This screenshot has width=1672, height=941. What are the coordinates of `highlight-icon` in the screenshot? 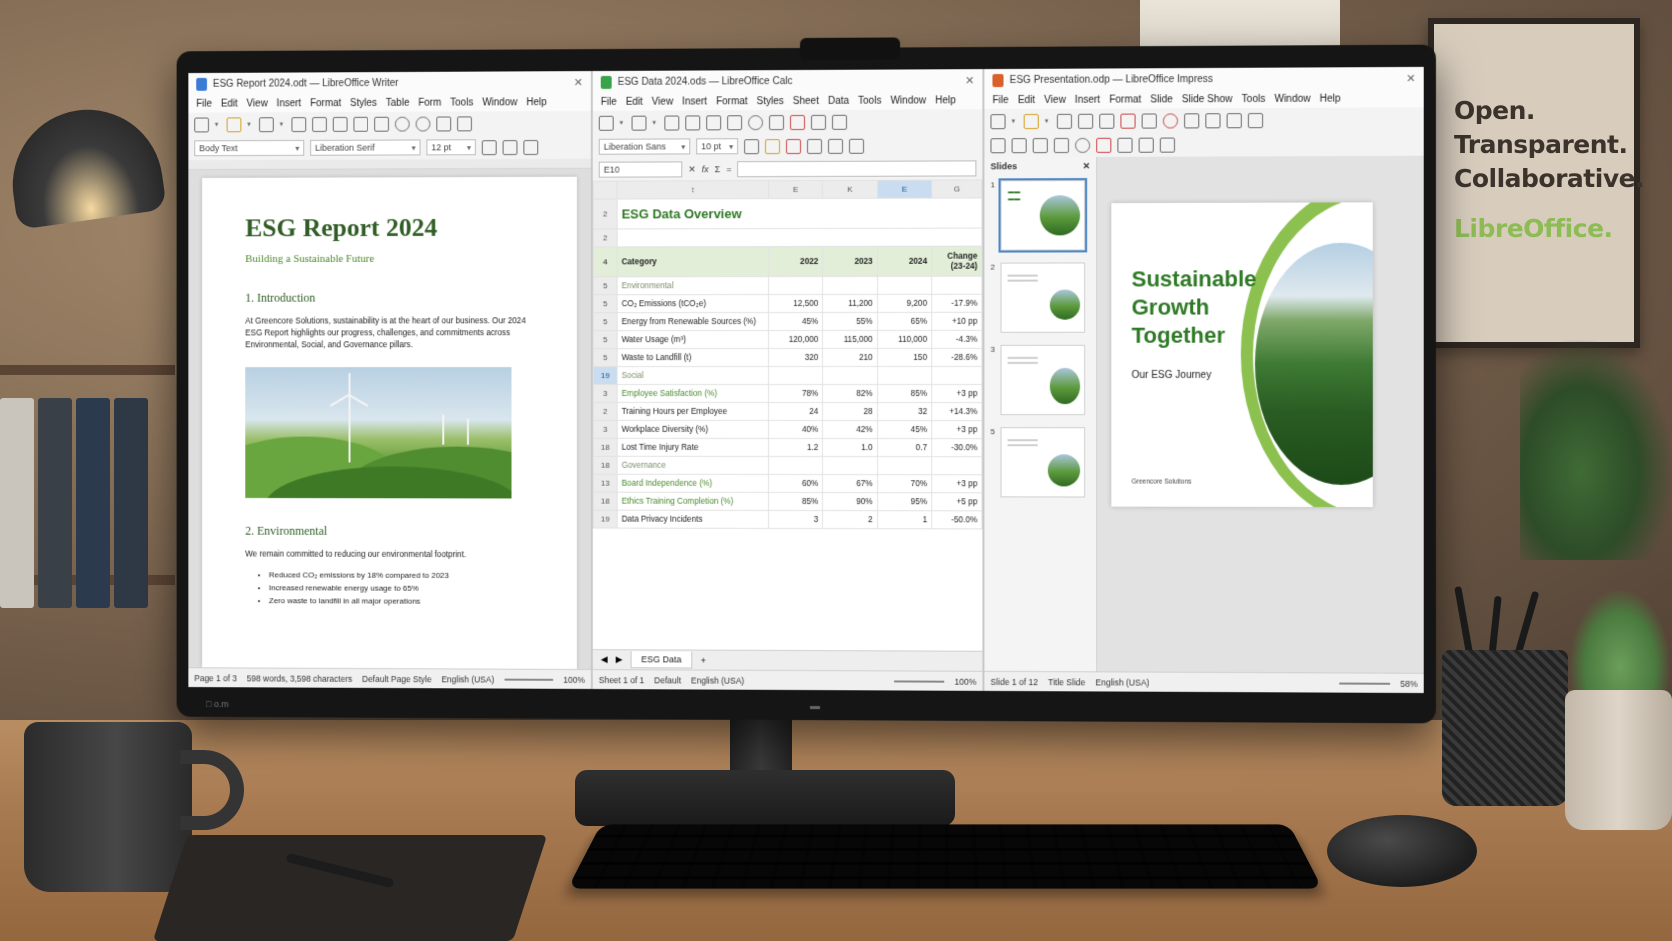 It's located at (510, 147).